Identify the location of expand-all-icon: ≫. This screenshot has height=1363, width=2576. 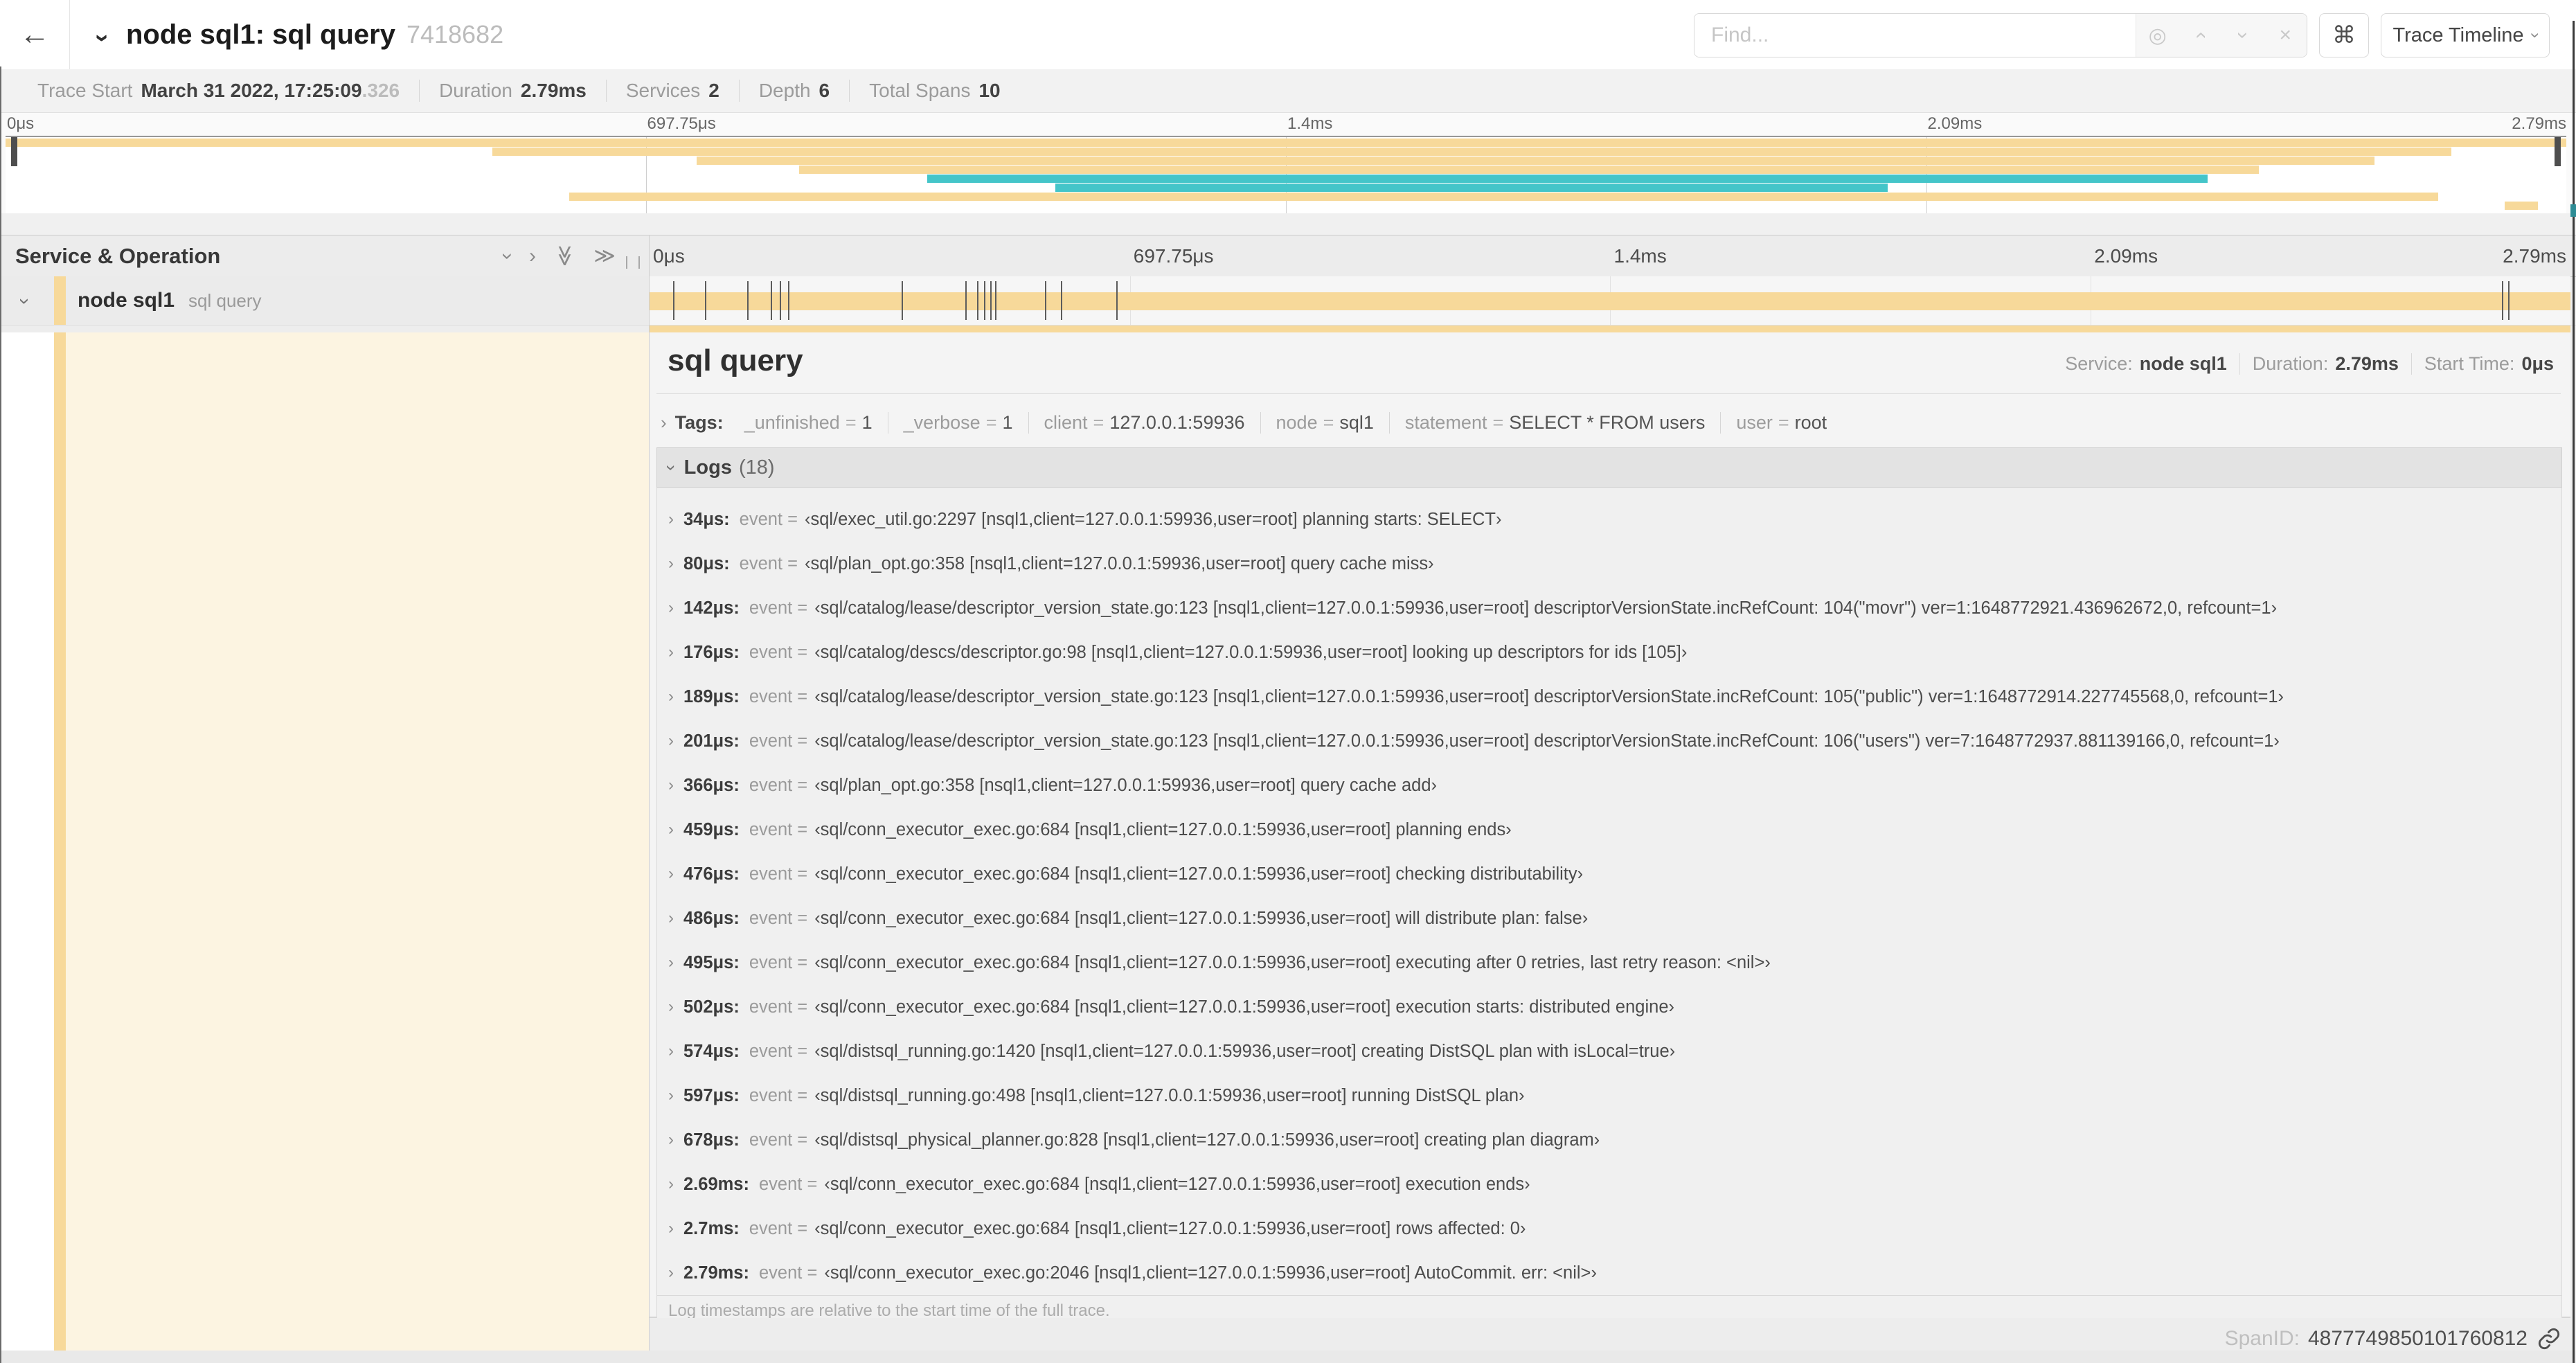
(604, 256).